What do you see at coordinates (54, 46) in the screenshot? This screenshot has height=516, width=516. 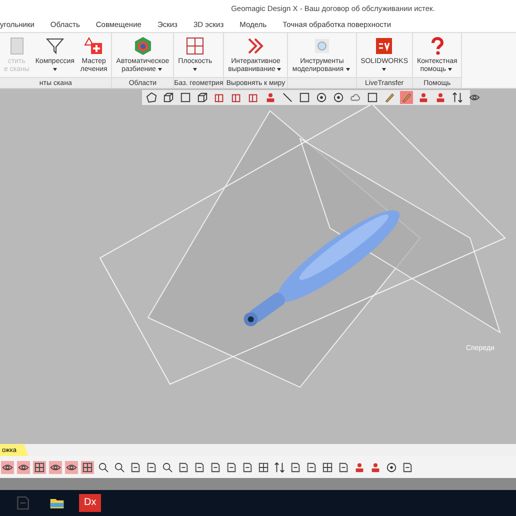 I see `funnel-icon` at bounding box center [54, 46].